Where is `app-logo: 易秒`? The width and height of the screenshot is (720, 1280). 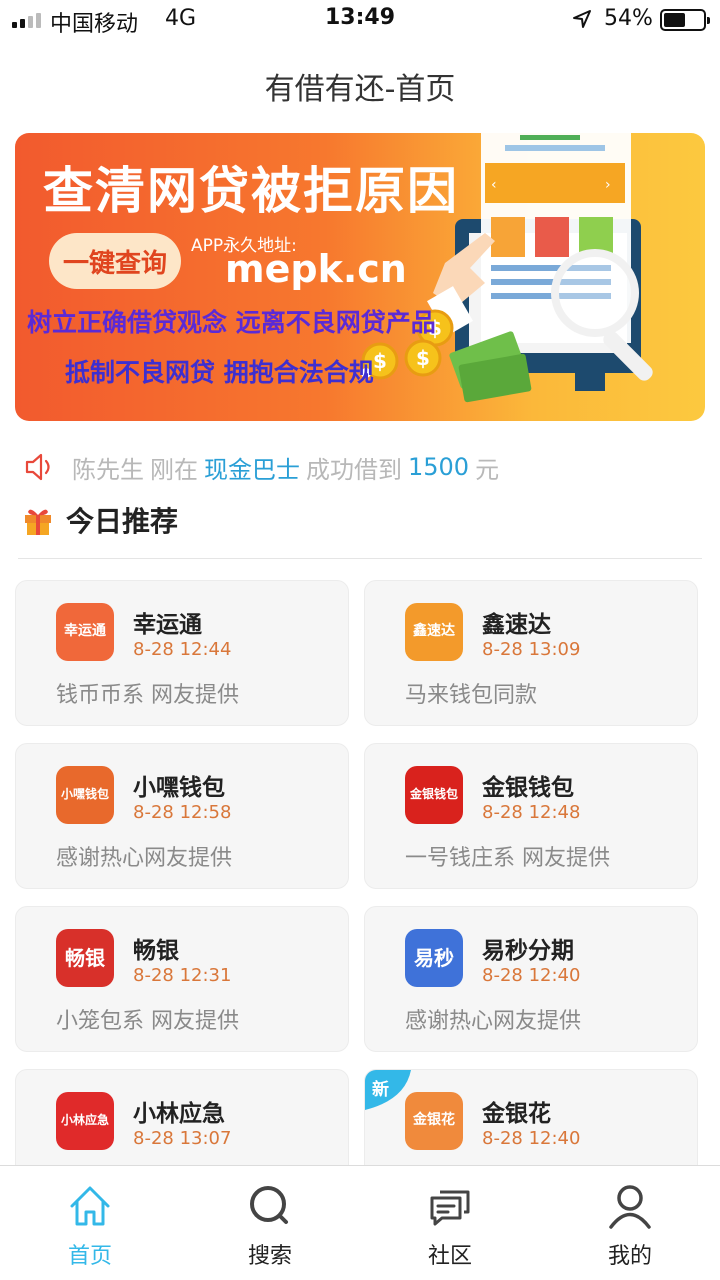 app-logo: 易秒 is located at coordinates (434, 958).